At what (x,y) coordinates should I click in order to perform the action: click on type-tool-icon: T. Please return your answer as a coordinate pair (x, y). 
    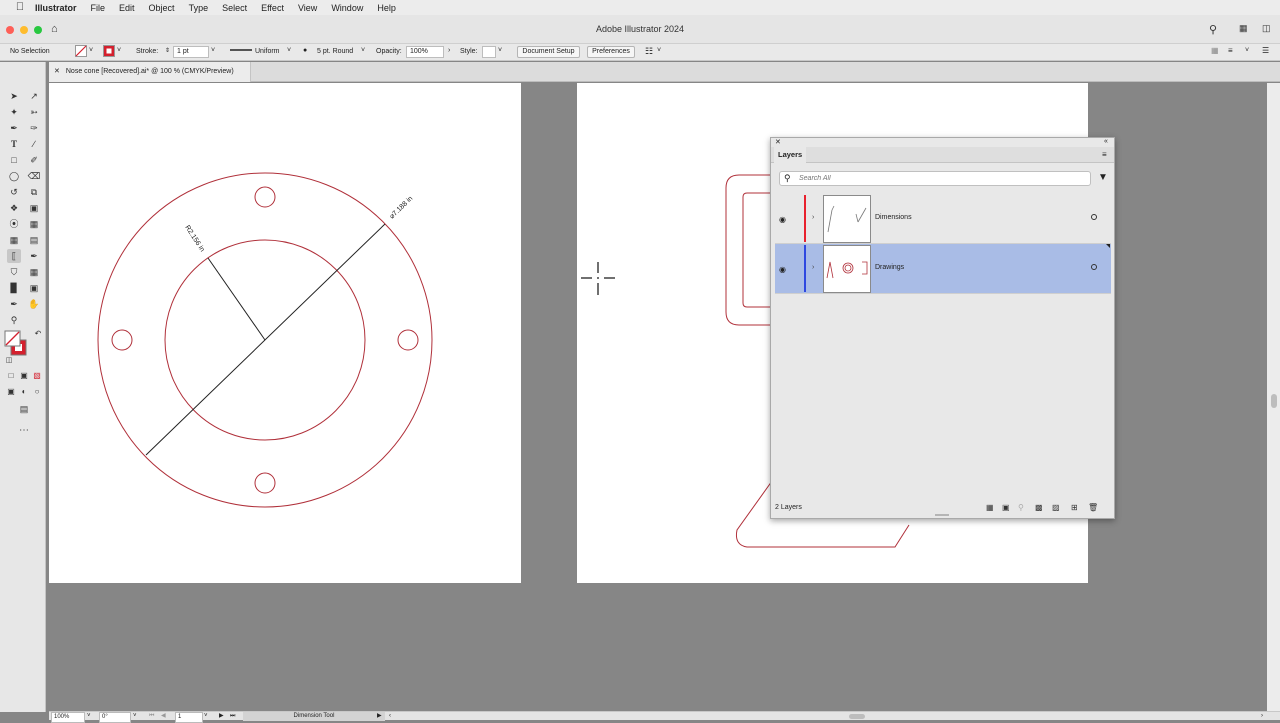
    Looking at the image, I should click on (14, 144).